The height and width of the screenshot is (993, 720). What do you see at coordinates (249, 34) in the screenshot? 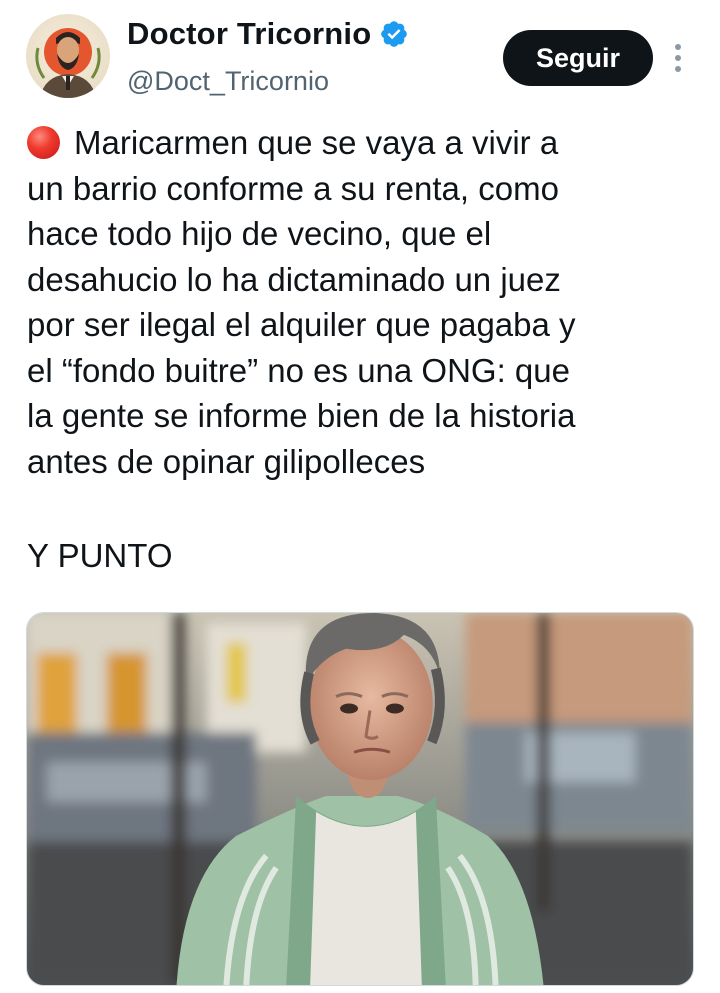
I see `author-display-name: Doctor Tricornio` at bounding box center [249, 34].